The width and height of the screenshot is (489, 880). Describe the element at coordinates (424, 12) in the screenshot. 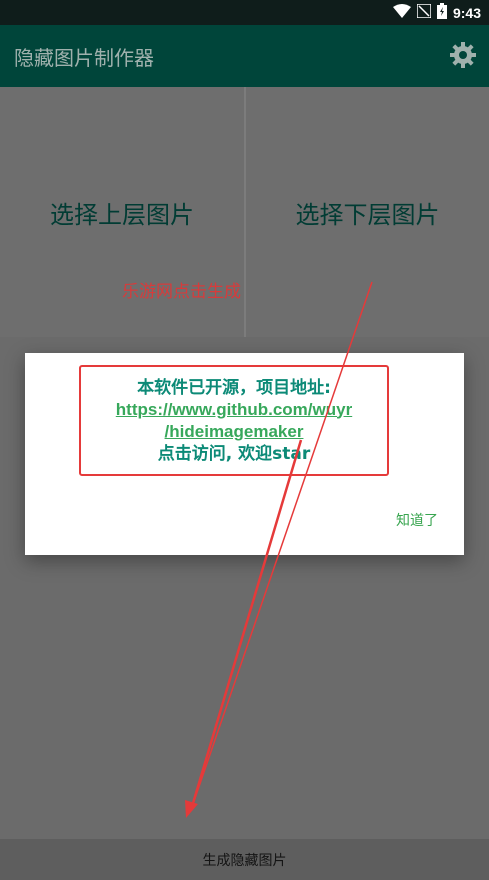

I see `signal-icon` at that location.